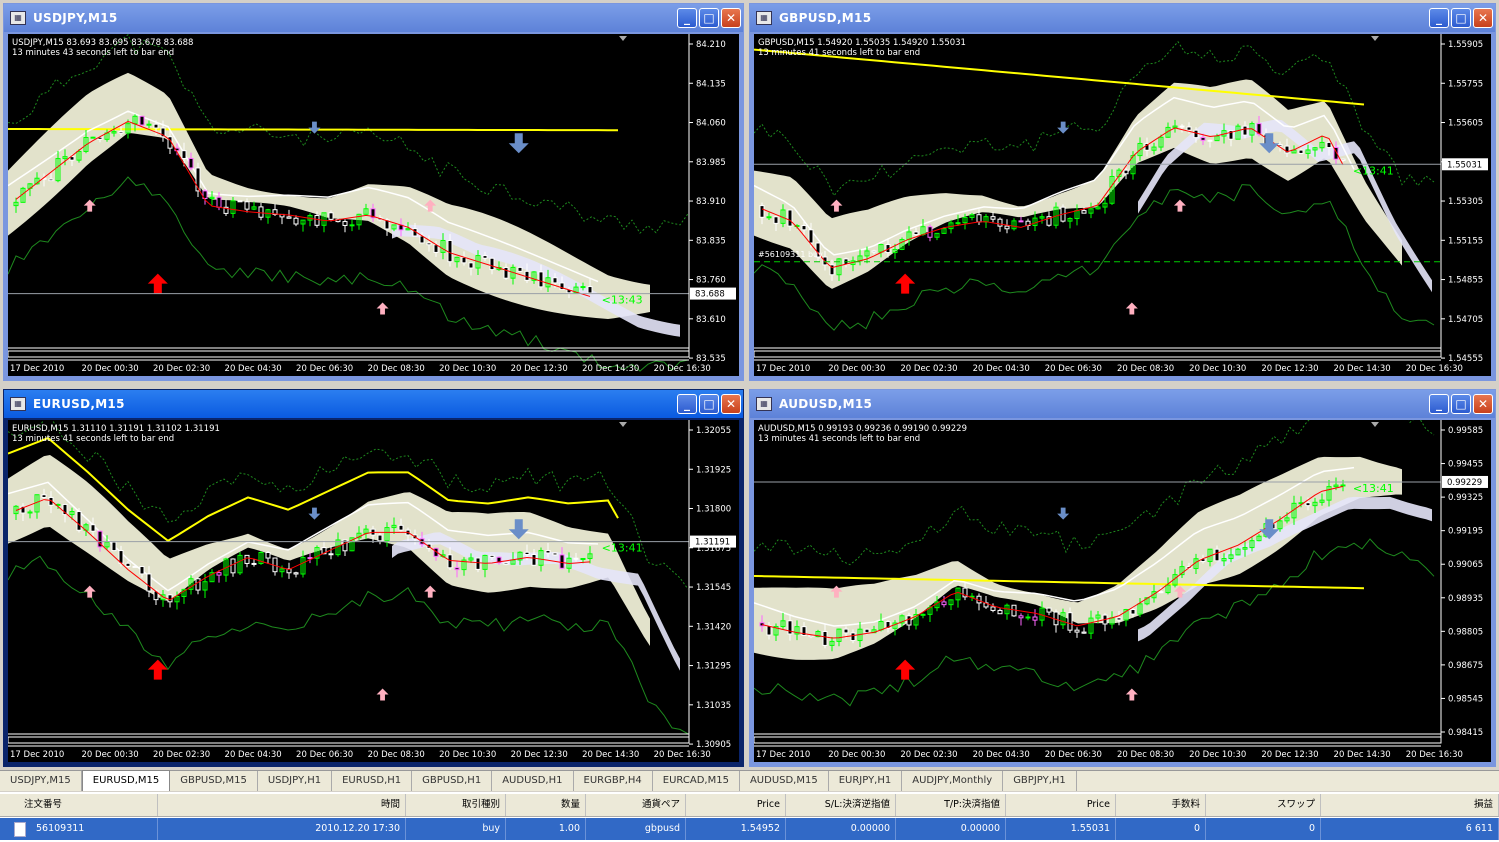  What do you see at coordinates (373, 404) in the screenshot?
I see `title-bar: ▦ EURUSD,M15 _ □ ✕` at bounding box center [373, 404].